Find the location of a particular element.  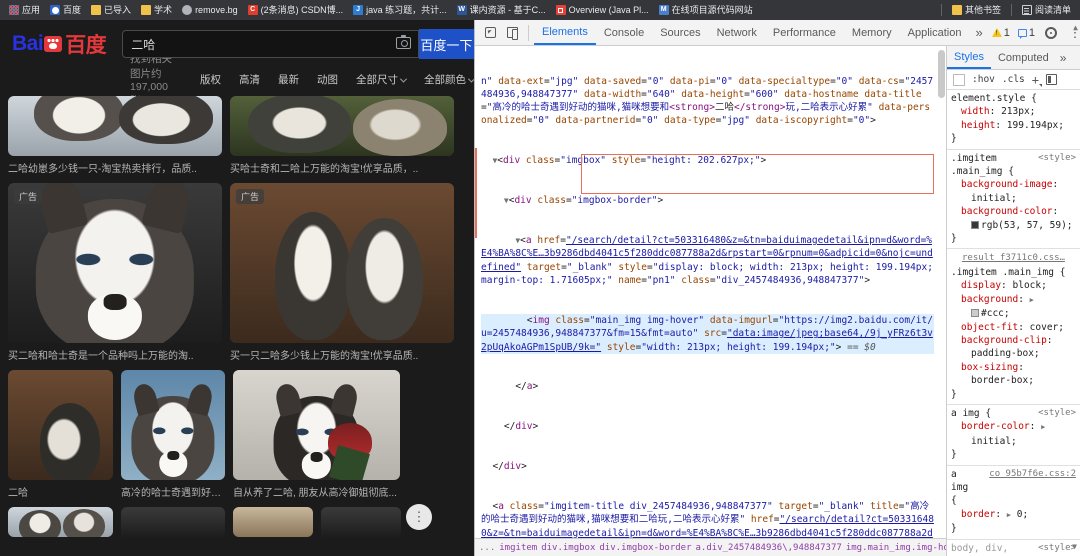

css-property: background-image is located at coordinates (1002, 184).